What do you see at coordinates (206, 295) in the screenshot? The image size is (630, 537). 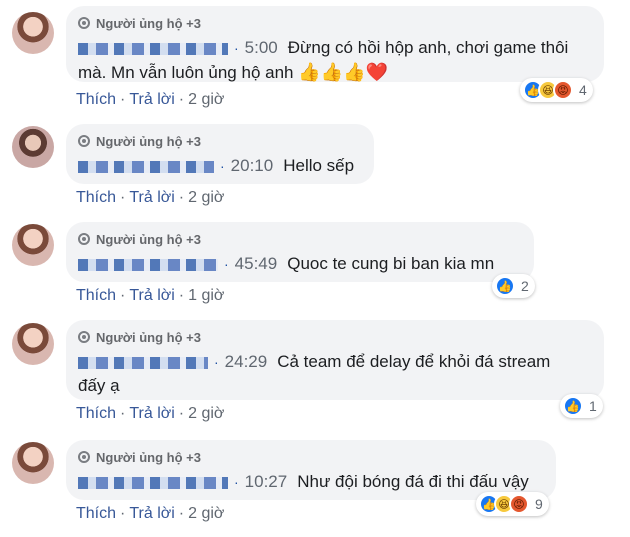 I see `comment-age: 1 giờ` at bounding box center [206, 295].